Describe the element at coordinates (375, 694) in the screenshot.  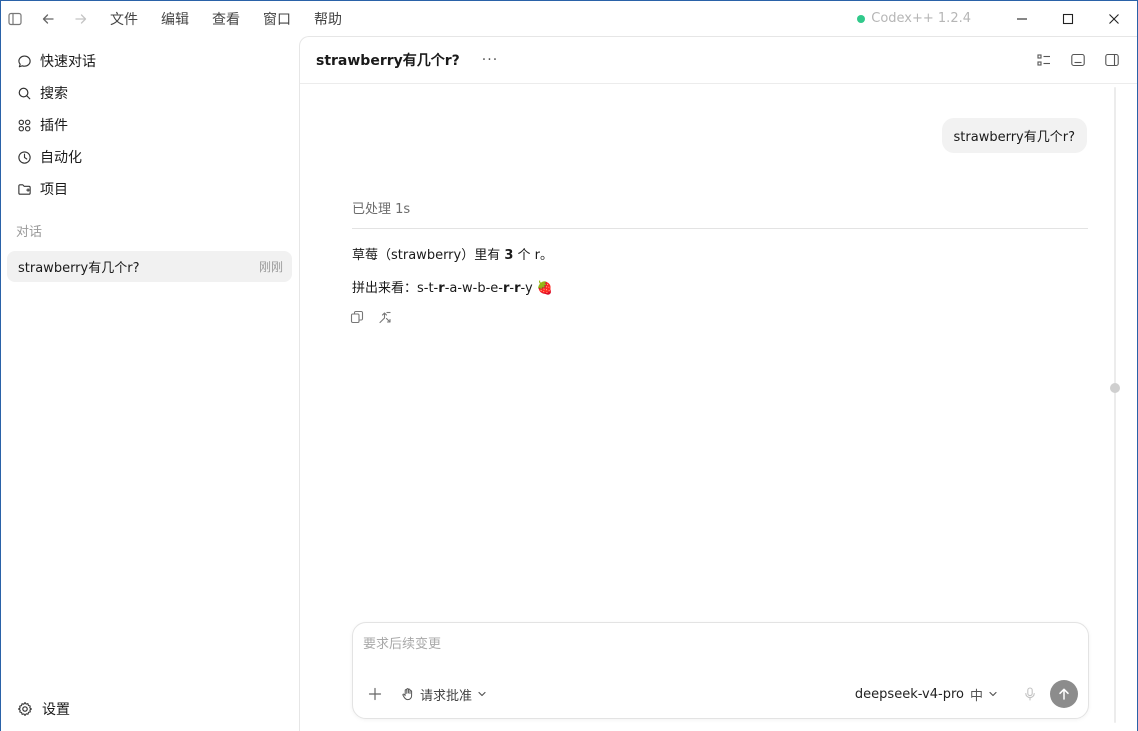
I see `add-attachment-button` at that location.